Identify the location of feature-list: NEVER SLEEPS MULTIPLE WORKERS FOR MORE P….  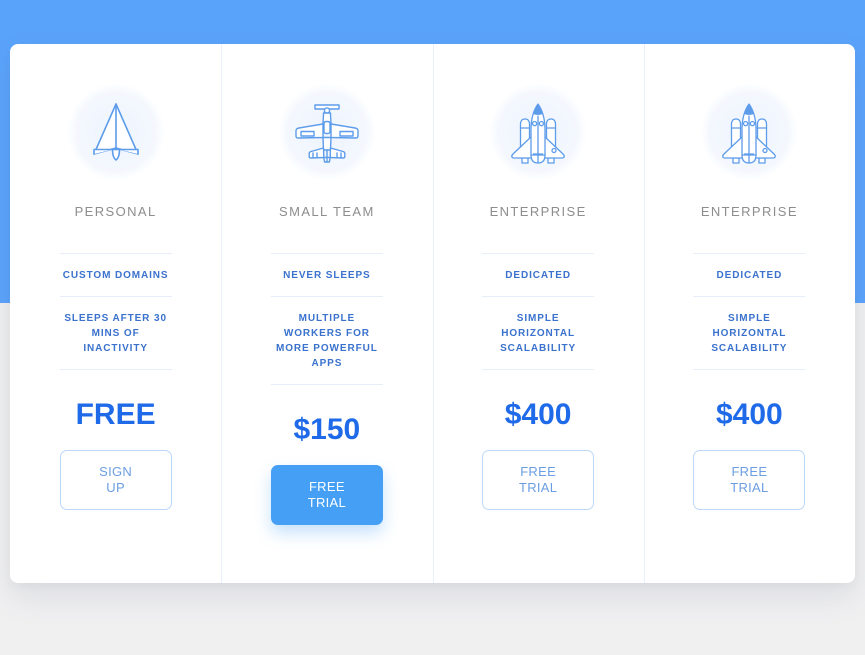
(326, 319).